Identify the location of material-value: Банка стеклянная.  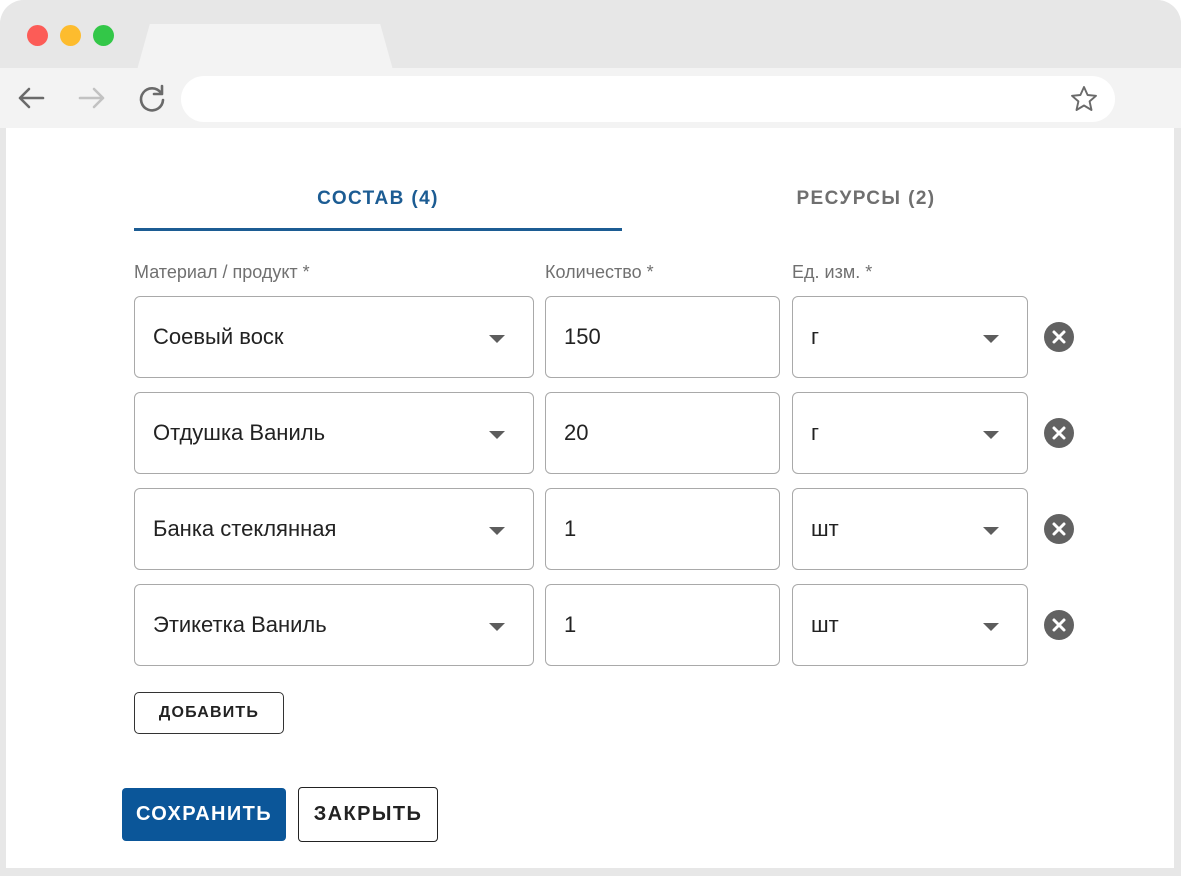
(245, 528).